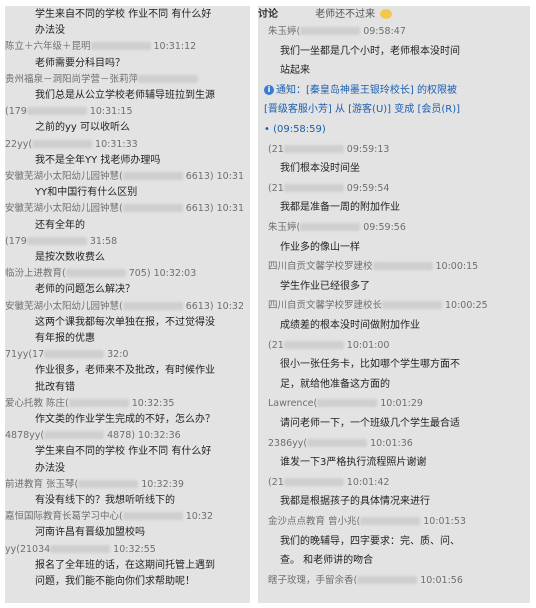 The image size is (536, 608). I want to click on sender-line: 安徽芜湖小太阳幼儿园钟慧(6613) 10:31, so click(124, 176).